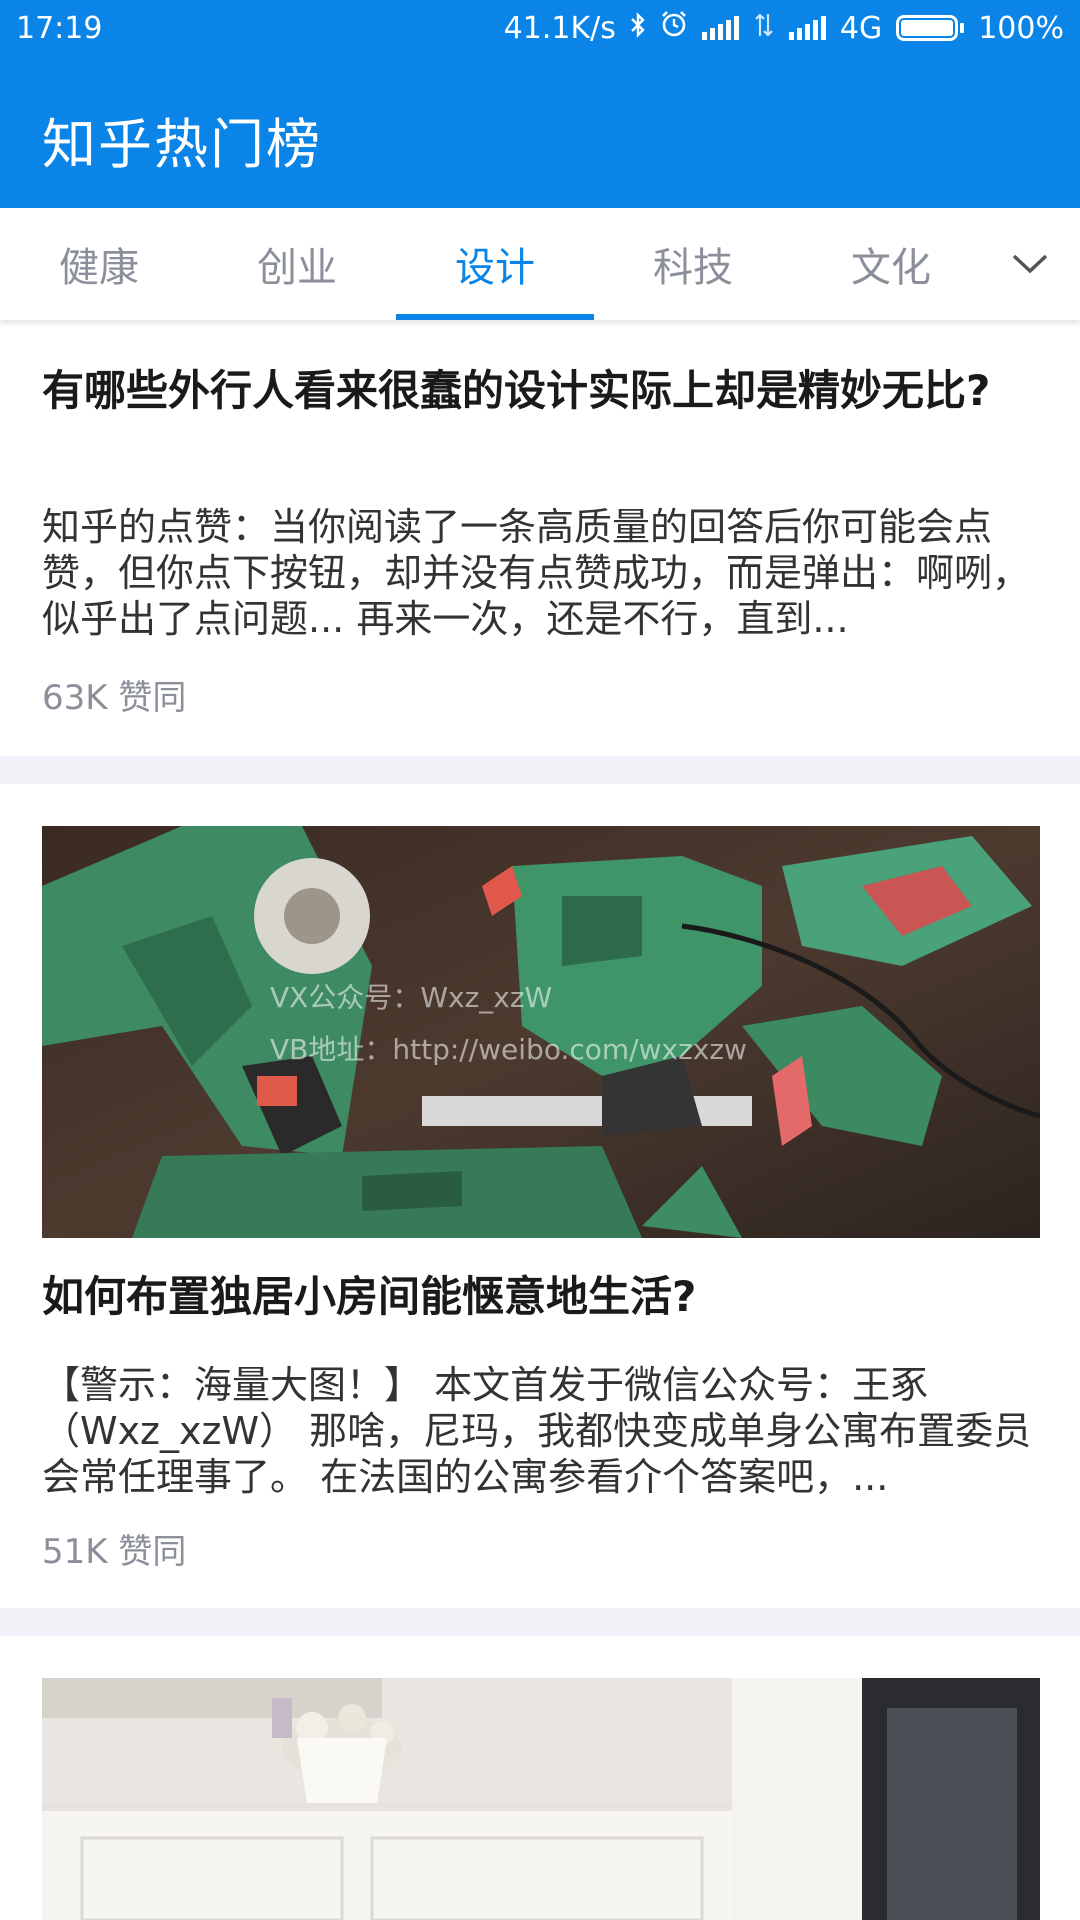  Describe the element at coordinates (508, 1049) in the screenshot. I see `image-watermark: VB地址：http://weibo.com/wxzxzw` at that location.